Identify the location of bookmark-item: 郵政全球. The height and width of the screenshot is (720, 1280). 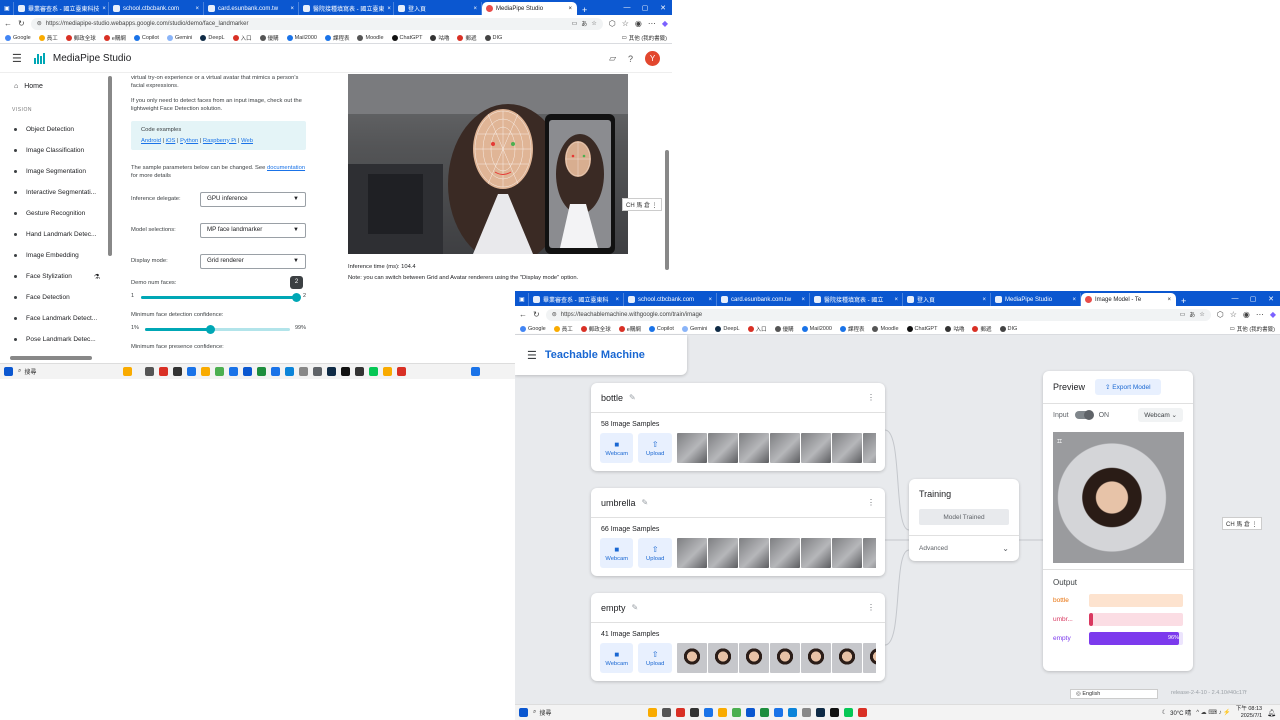
(595, 329).